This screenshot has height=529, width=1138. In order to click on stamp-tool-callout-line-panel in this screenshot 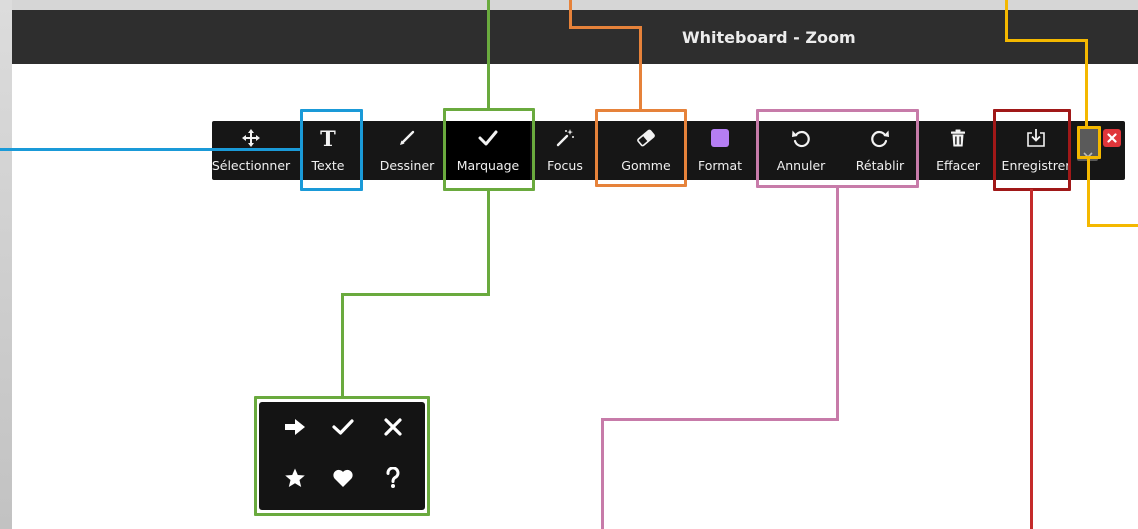, I will do `click(342, 345)`.